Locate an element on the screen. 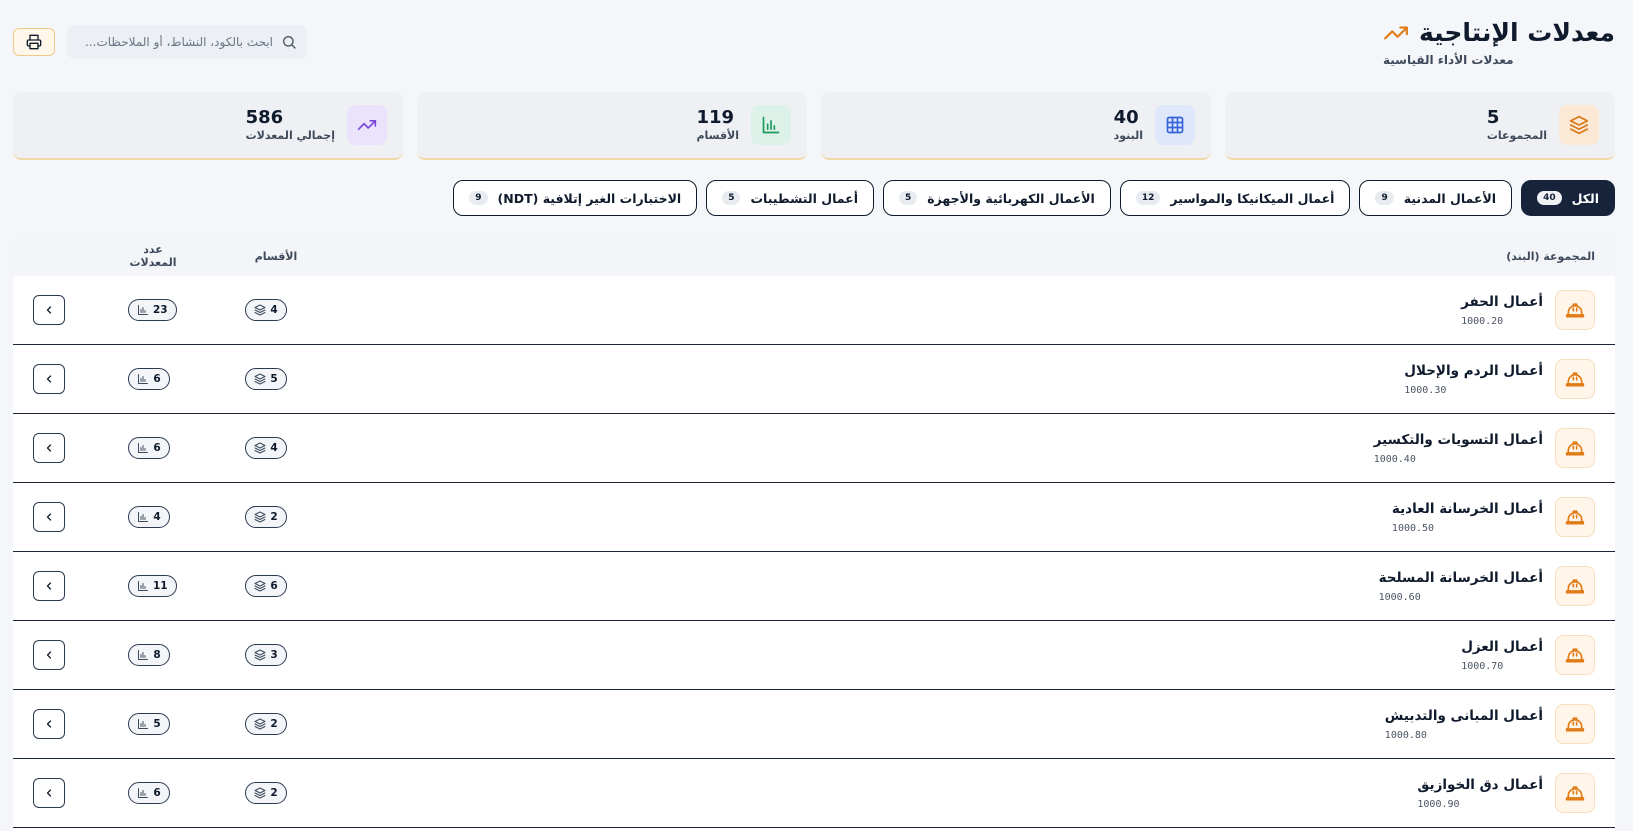 The width and height of the screenshot is (1633, 831). rates-count: 11 is located at coordinates (160, 586).